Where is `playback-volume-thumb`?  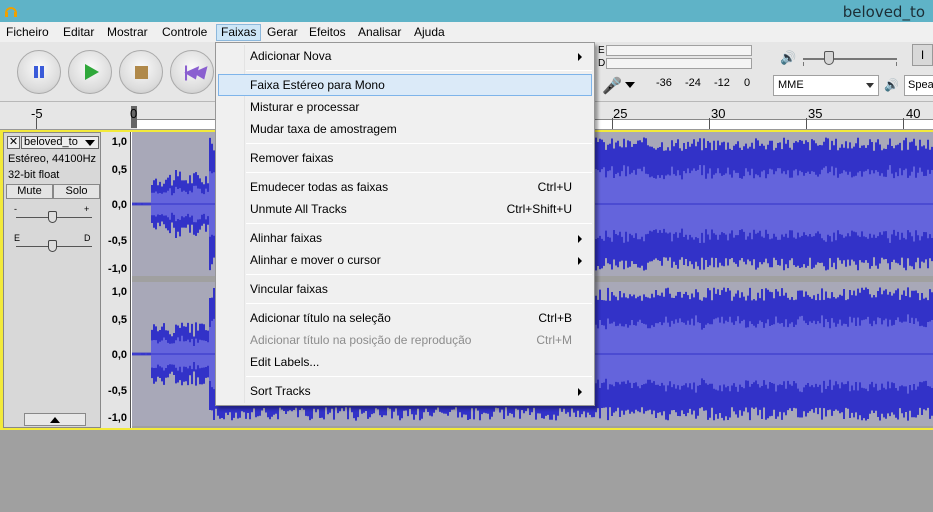 playback-volume-thumb is located at coordinates (829, 58).